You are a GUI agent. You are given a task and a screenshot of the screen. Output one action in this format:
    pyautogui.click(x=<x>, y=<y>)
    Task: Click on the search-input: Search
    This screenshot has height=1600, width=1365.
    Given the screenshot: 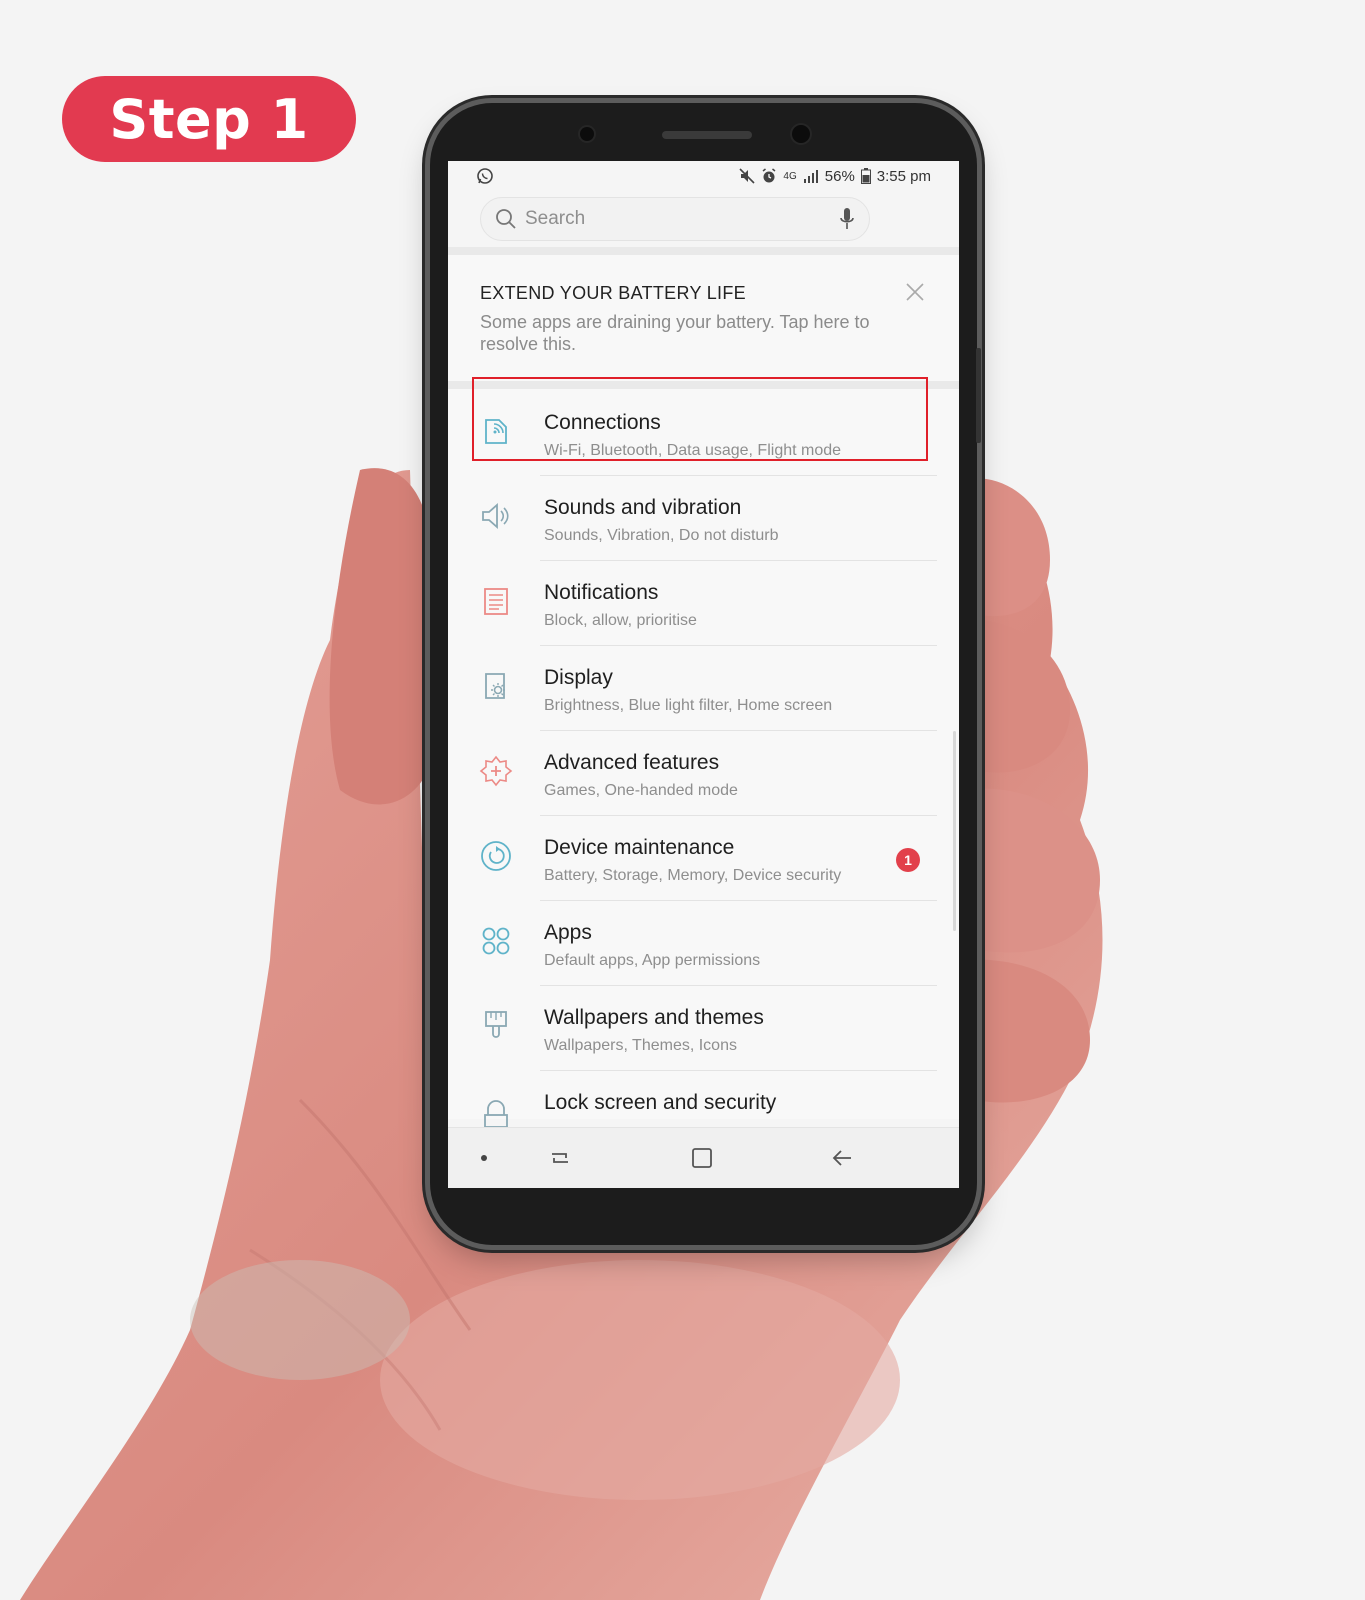 What is the action you would take?
    pyautogui.click(x=675, y=219)
    